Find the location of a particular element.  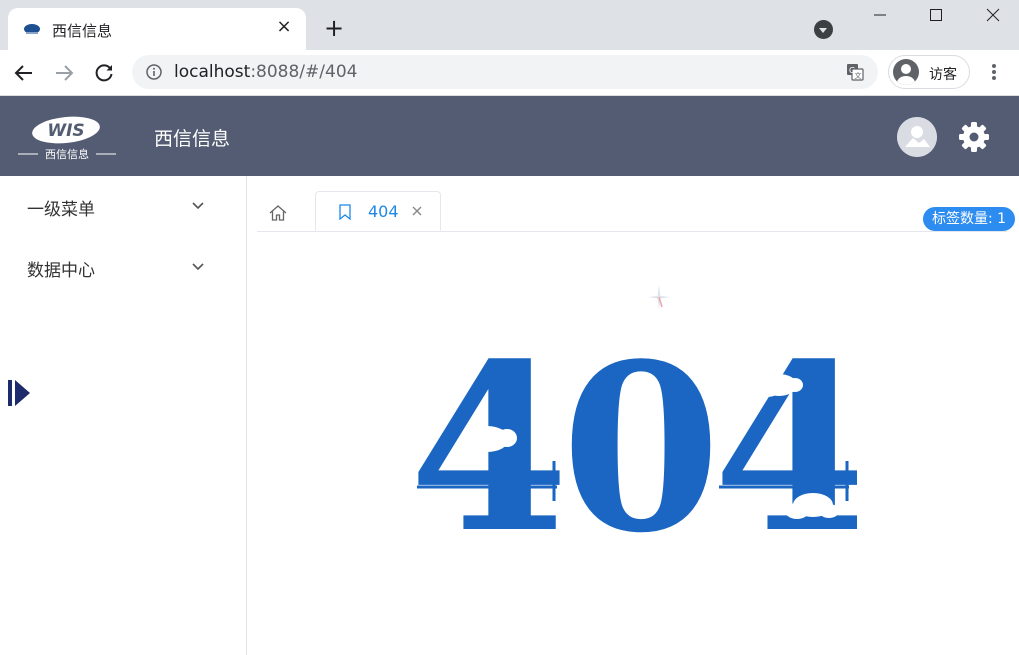

translate-icon: G文 is located at coordinates (855, 72).